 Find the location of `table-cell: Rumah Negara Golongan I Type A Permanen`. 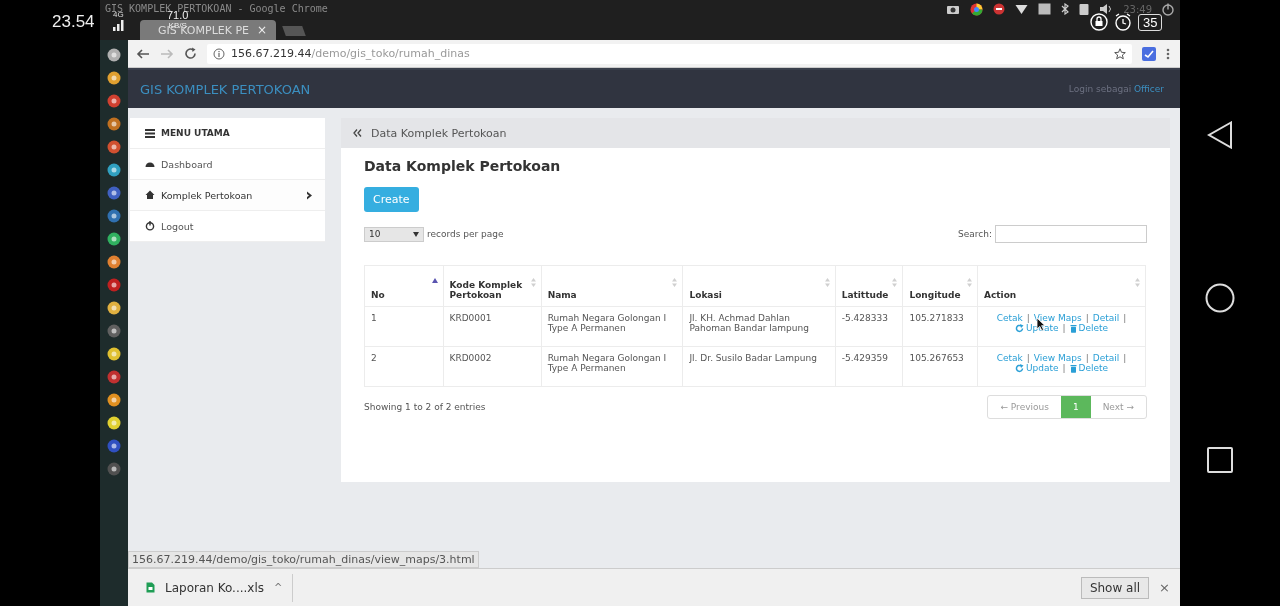

table-cell: Rumah Negara Golongan I Type A Permanen is located at coordinates (612, 366).